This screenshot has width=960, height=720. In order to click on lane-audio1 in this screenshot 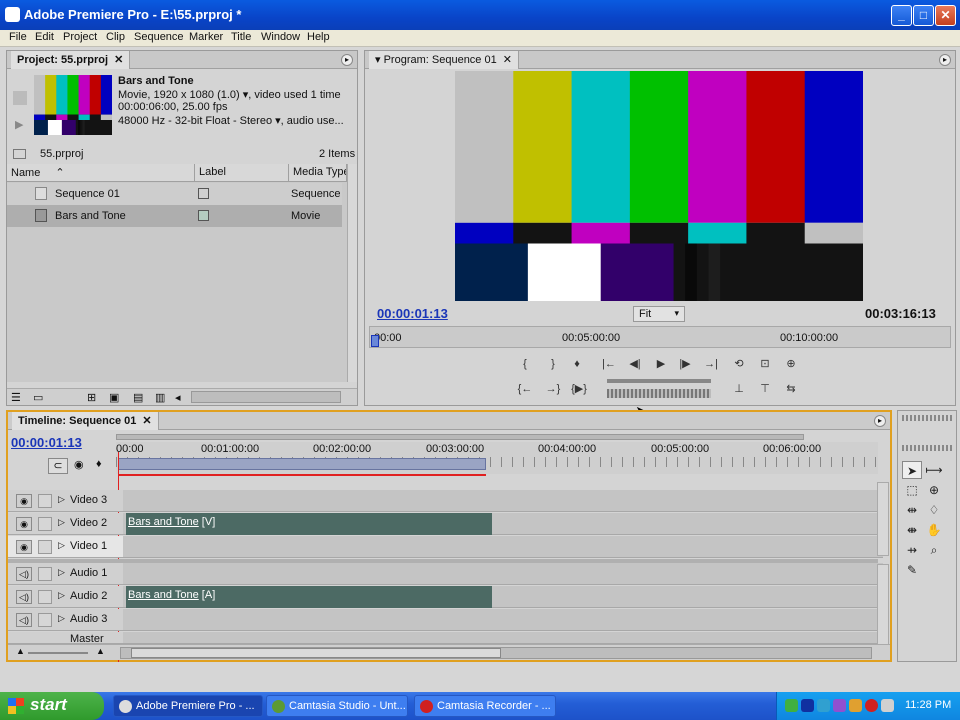, I will do `click(503, 574)`.